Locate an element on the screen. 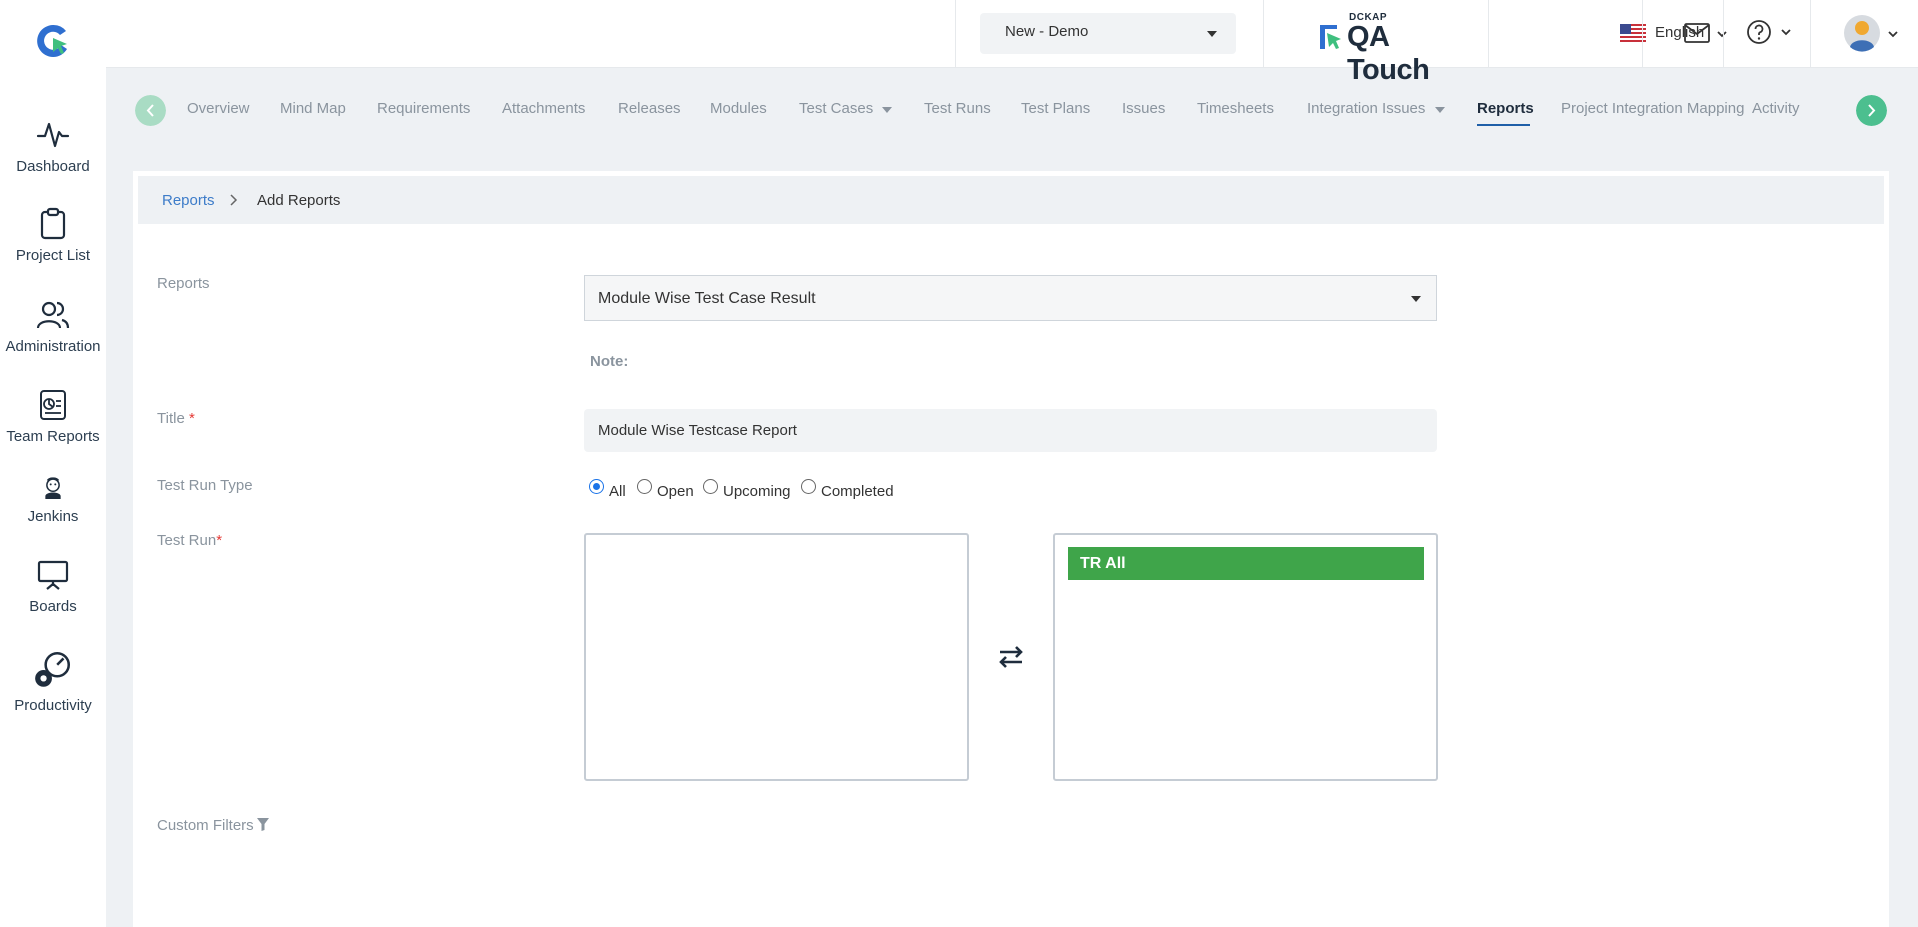 The height and width of the screenshot is (927, 1918). tab-integration-issues: Integration Issues is located at coordinates (1366, 108).